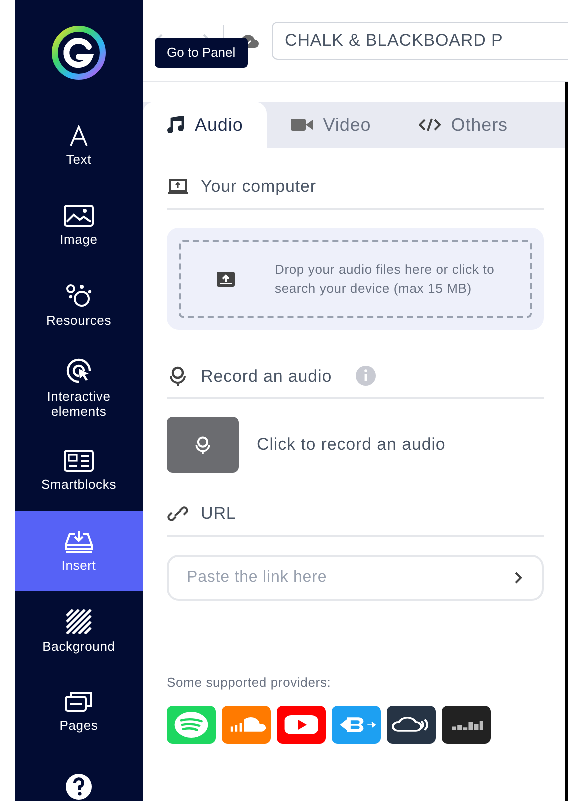 This screenshot has height=801, width=580. I want to click on sidebar-item: Insert, so click(79, 551).